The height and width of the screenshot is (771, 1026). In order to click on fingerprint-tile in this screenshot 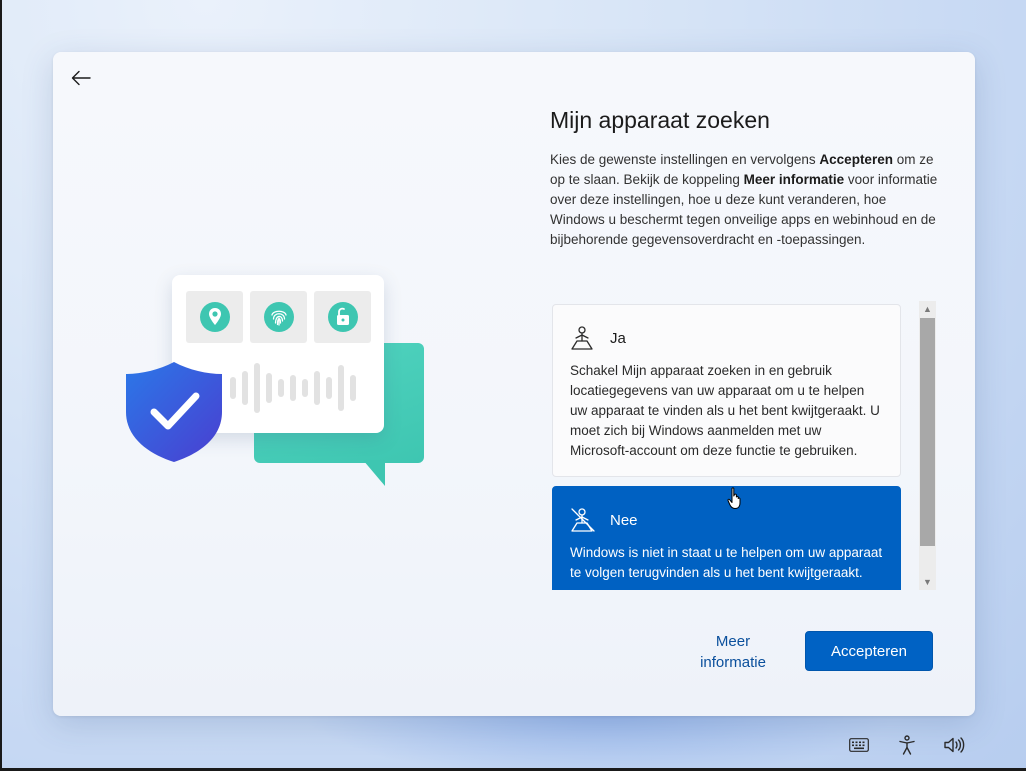, I will do `click(278, 317)`.